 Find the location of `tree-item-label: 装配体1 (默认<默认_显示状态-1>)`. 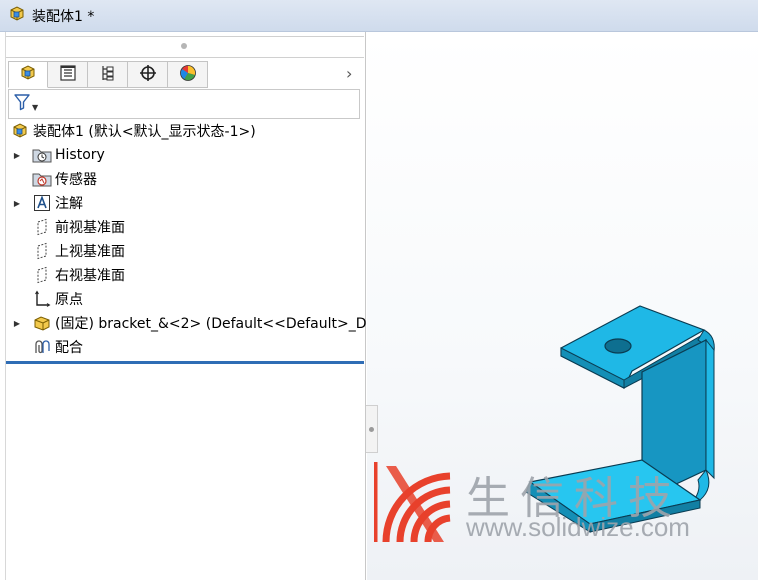

tree-item-label: 装配体1 (默认<默认_显示状态-1>) is located at coordinates (144, 132).